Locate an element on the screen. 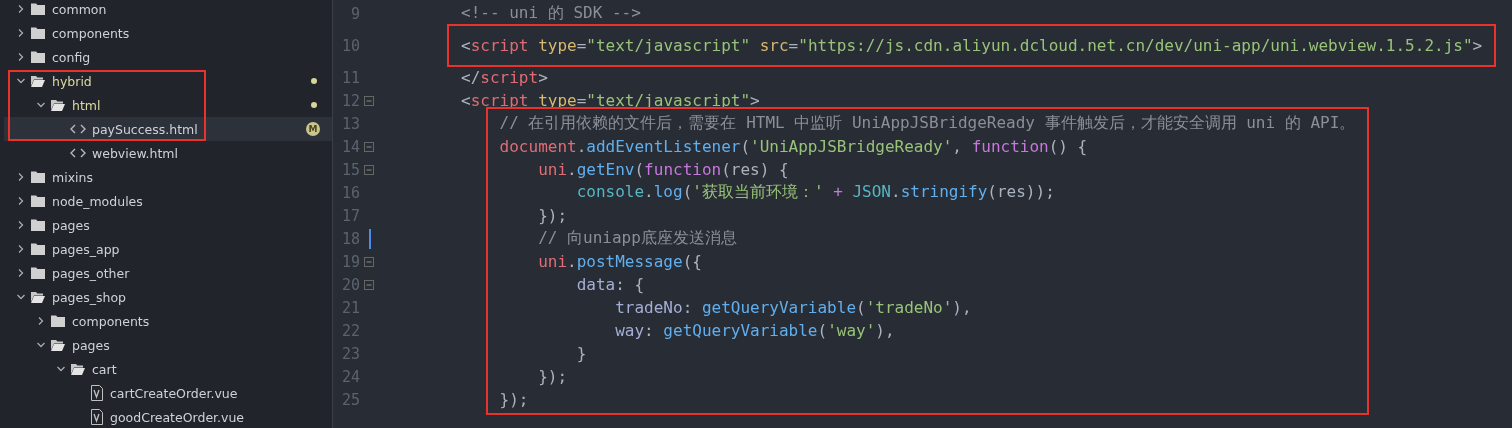  code-line: uni.getEnv(function(res) { is located at coordinates (663, 169).